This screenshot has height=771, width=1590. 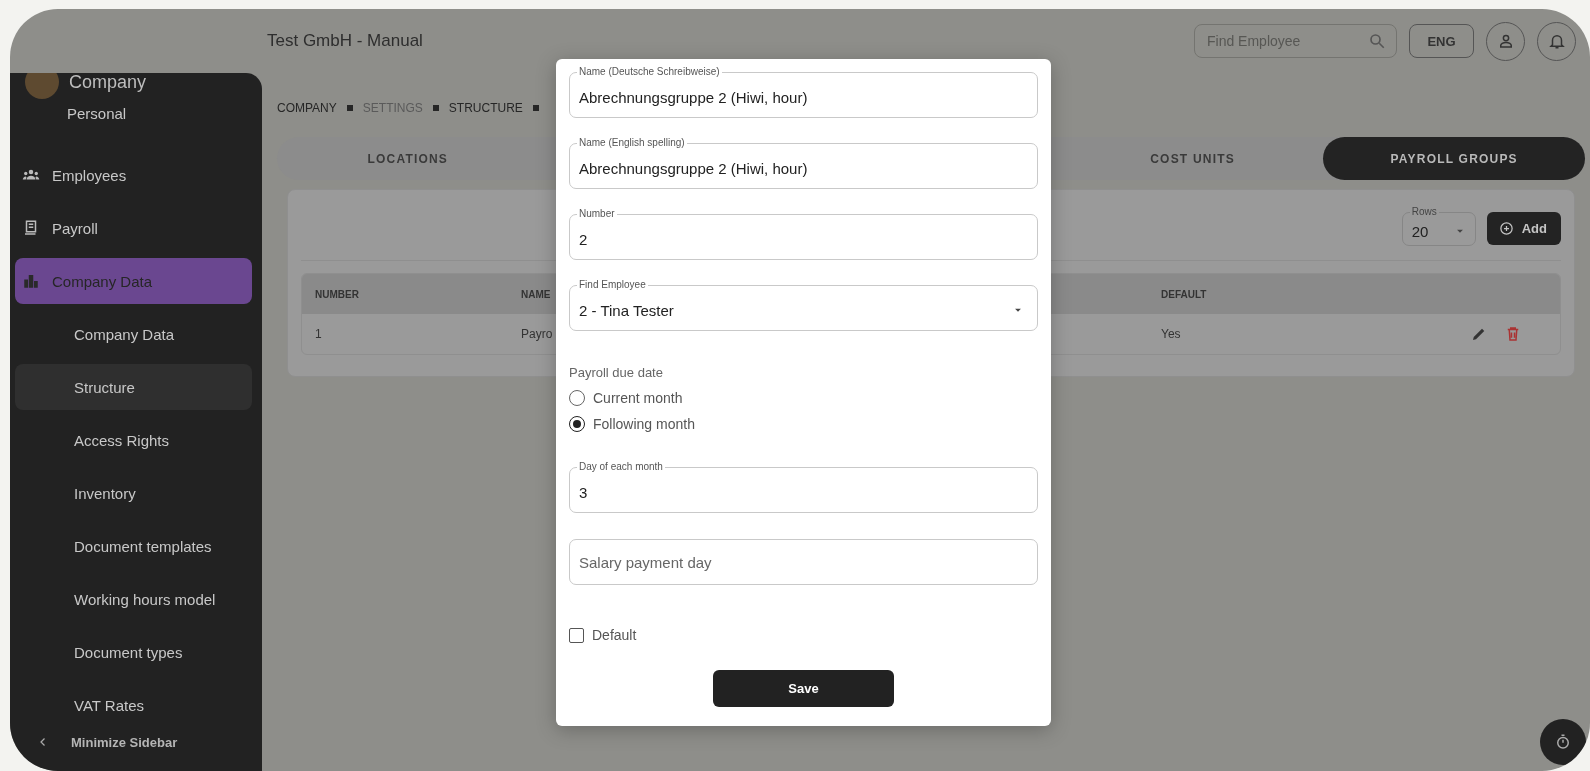 What do you see at coordinates (803, 305) in the screenshot?
I see `select-field: Find Employee 2 - Tina Tester` at bounding box center [803, 305].